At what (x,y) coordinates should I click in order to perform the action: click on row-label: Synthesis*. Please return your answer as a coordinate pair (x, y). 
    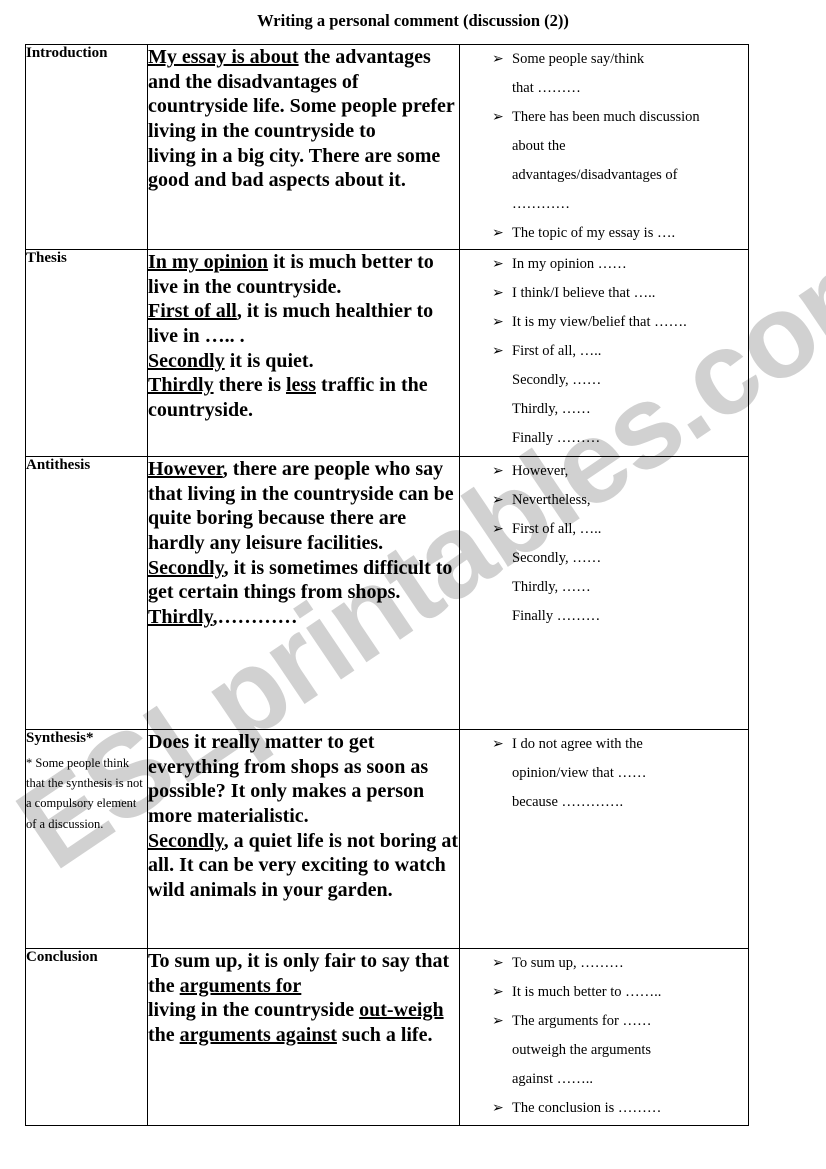
    Looking at the image, I should click on (60, 738).